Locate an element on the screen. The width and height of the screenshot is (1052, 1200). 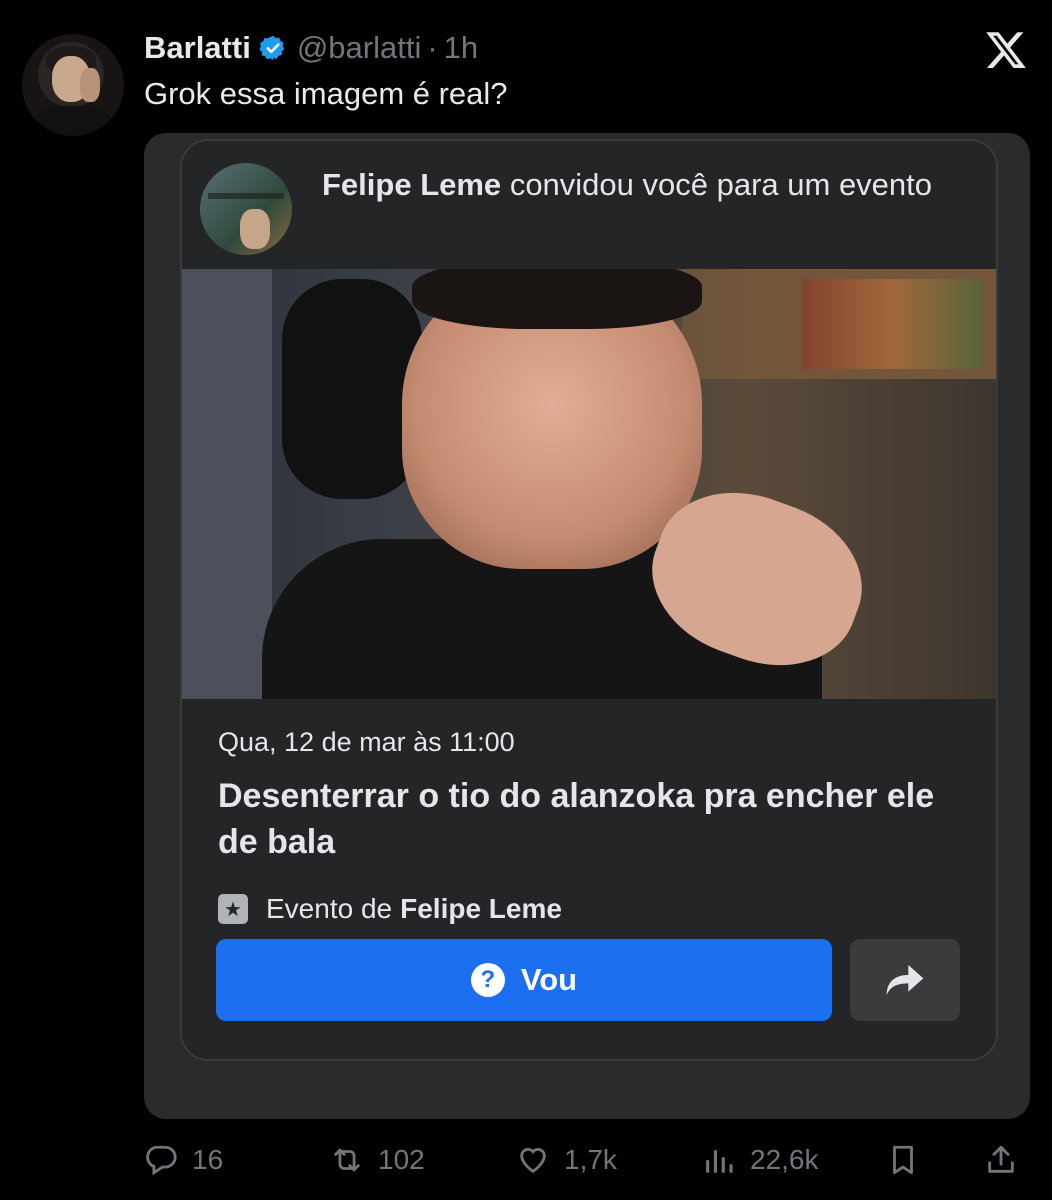
tweet-timestamp: 1h is located at coordinates (461, 48).